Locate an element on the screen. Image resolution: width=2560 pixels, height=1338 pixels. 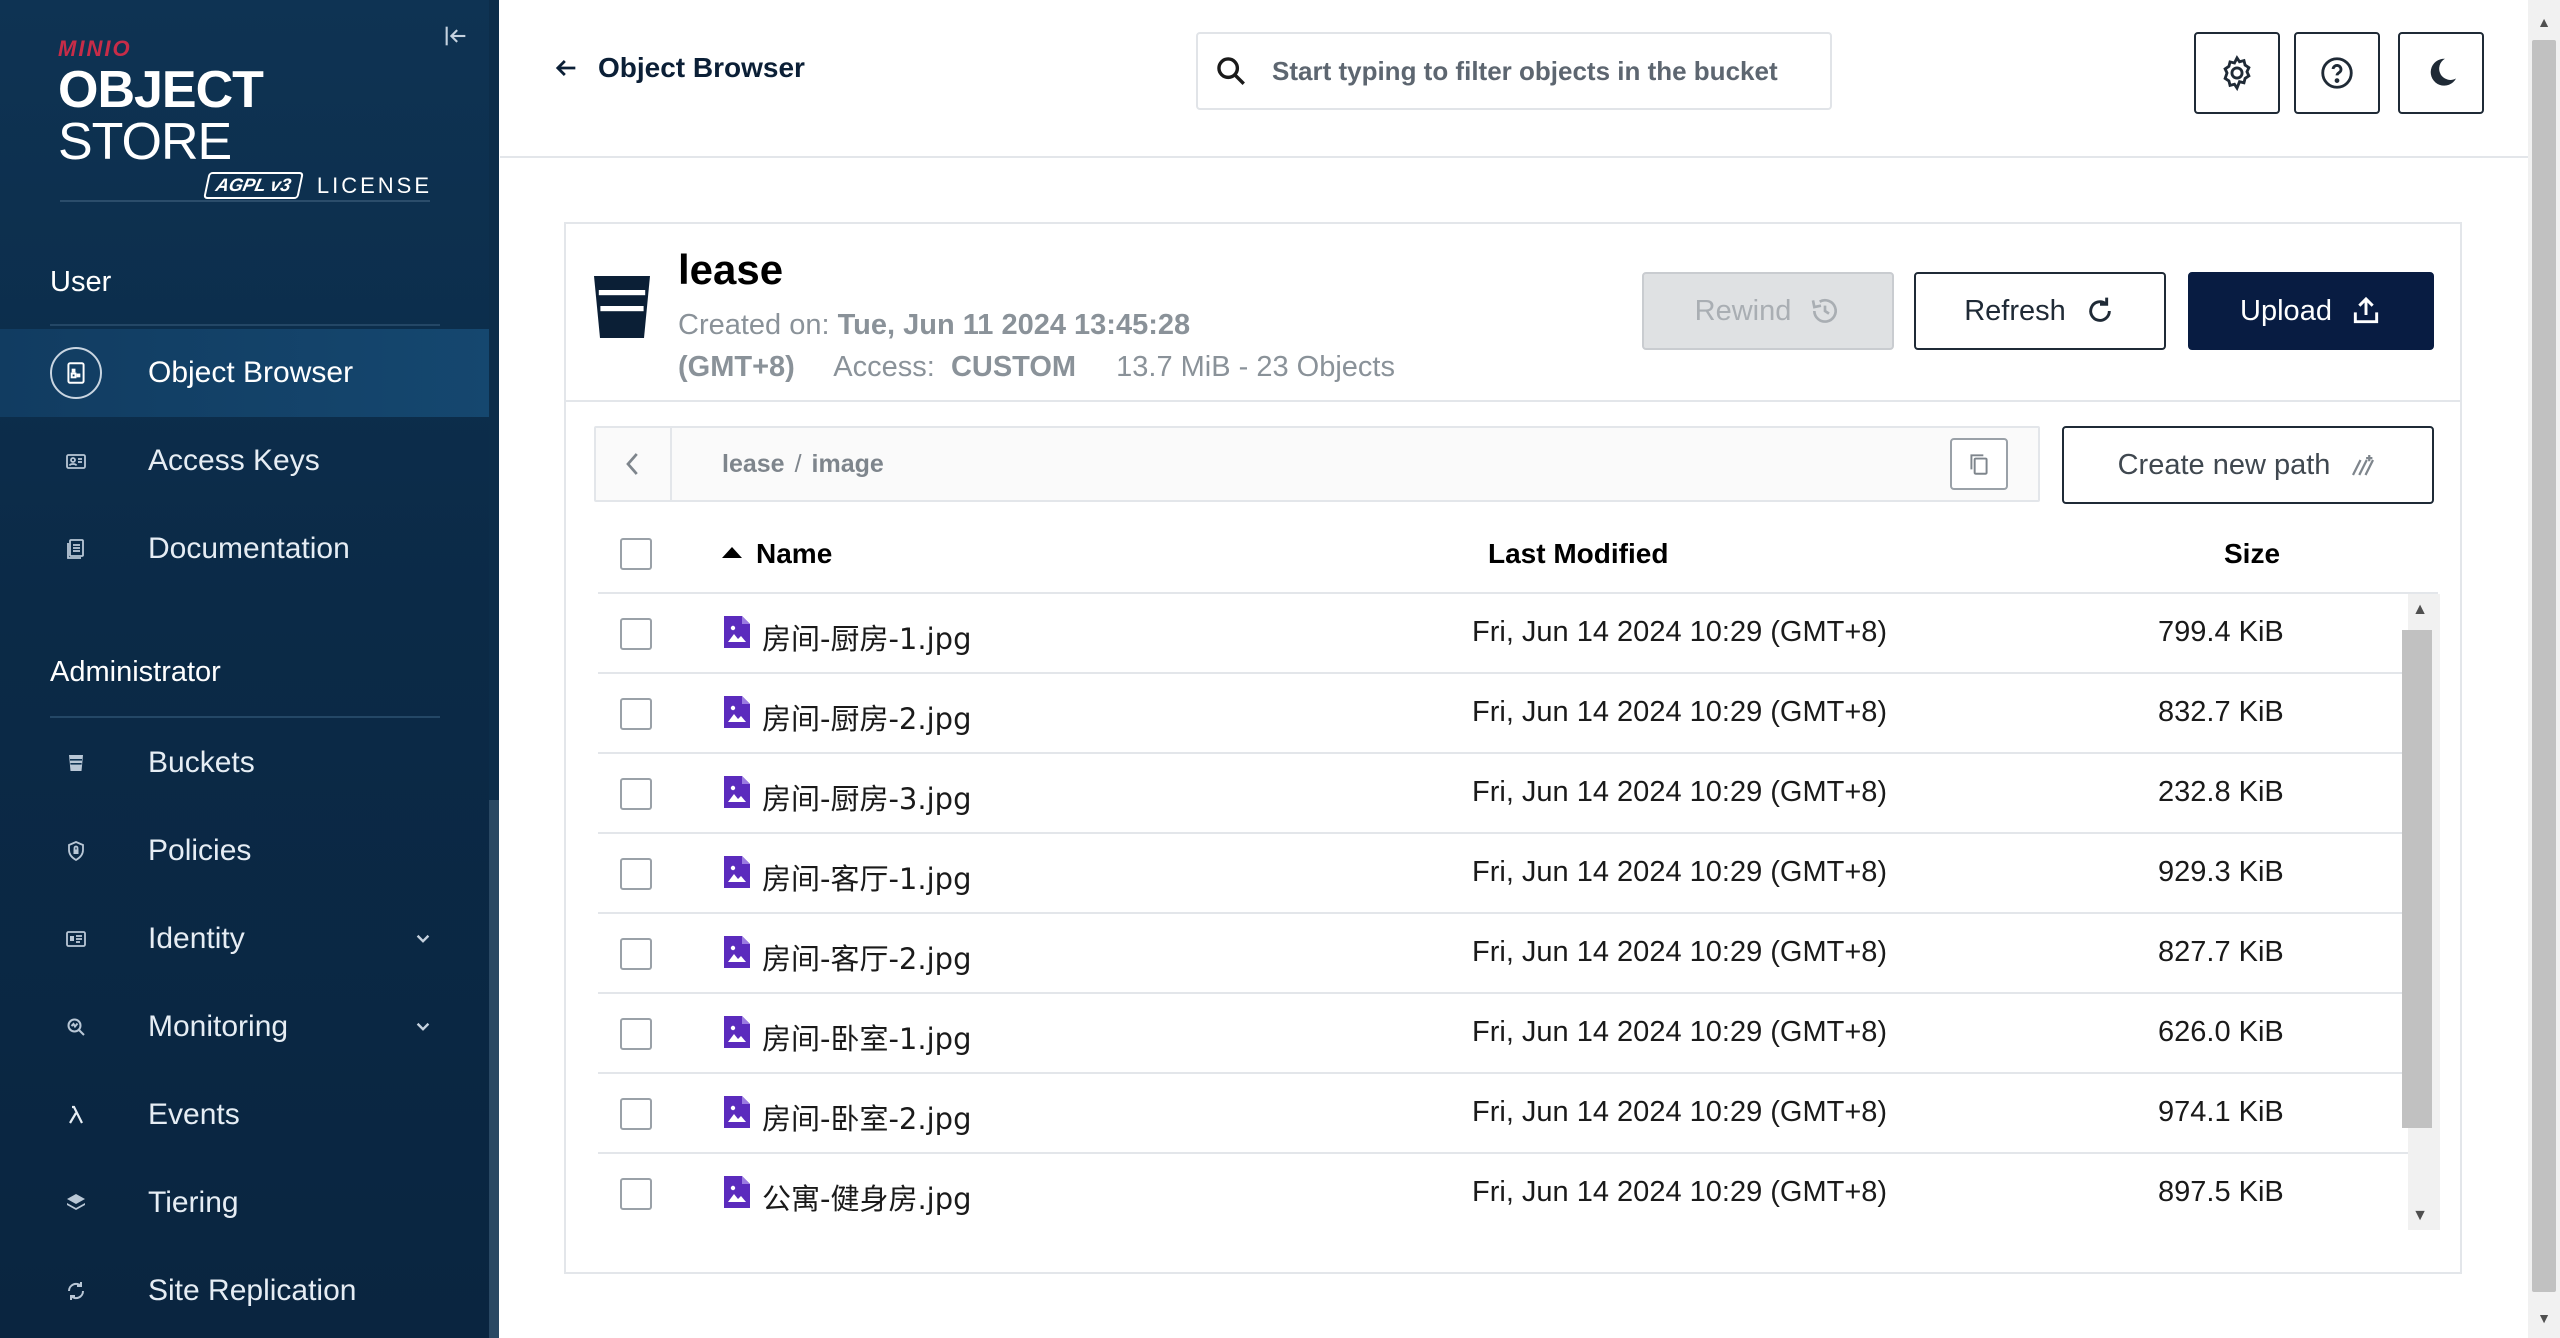
sidebar-item-label: Object Browser is located at coordinates (251, 372).